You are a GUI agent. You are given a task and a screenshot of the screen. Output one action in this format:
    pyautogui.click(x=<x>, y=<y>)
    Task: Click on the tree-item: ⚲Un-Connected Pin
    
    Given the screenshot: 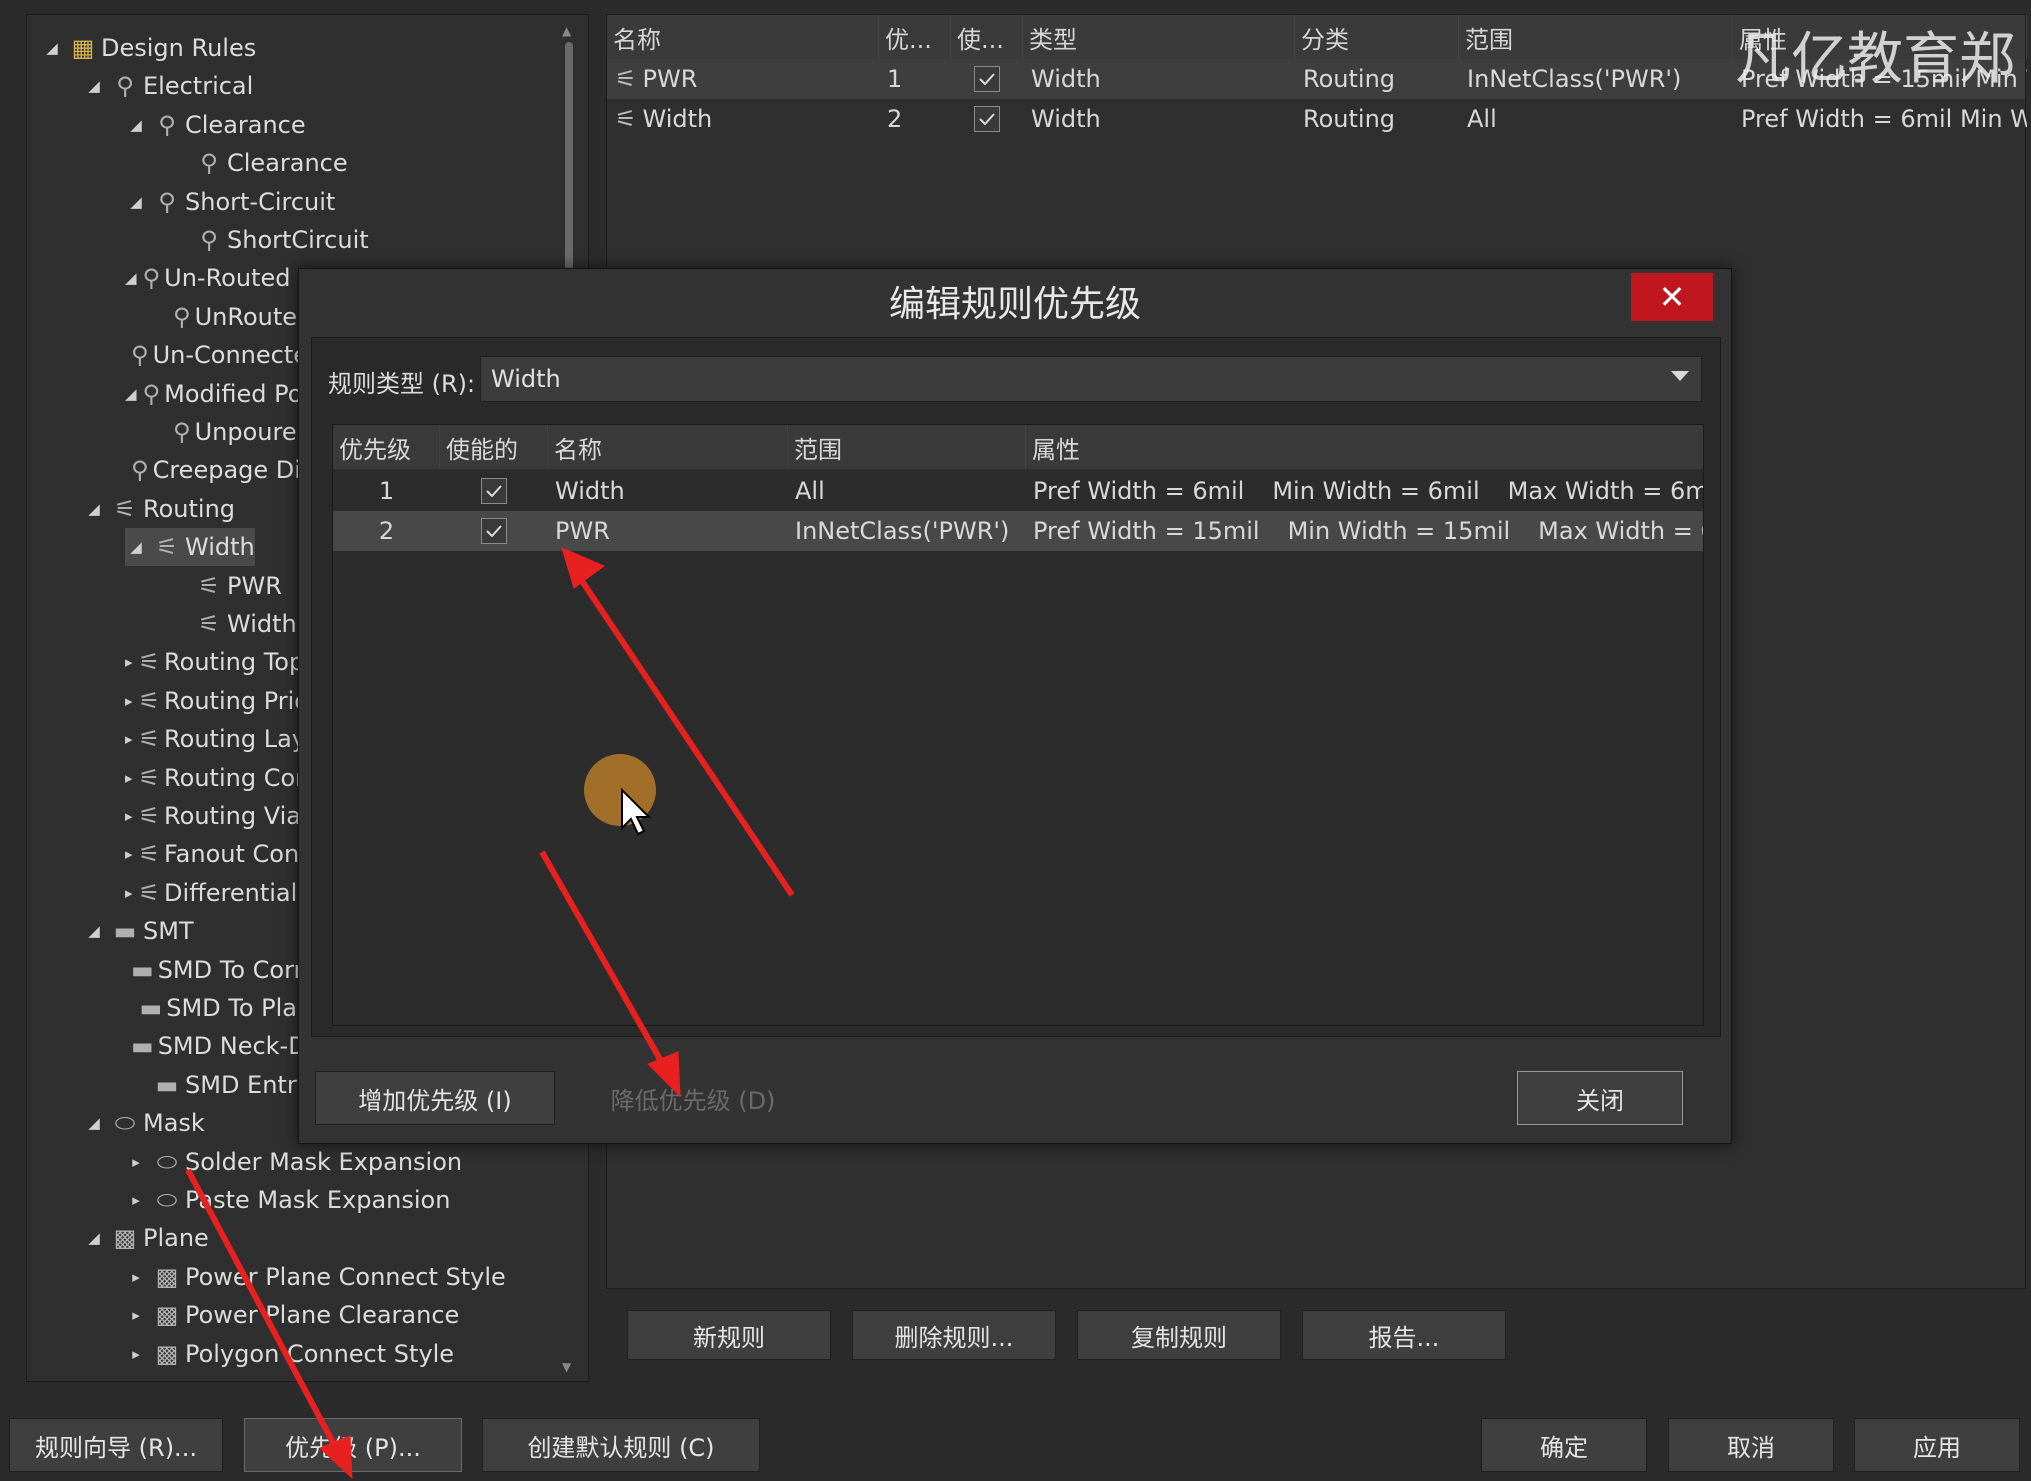 What is the action you would take?
    pyautogui.click(x=226, y=355)
    